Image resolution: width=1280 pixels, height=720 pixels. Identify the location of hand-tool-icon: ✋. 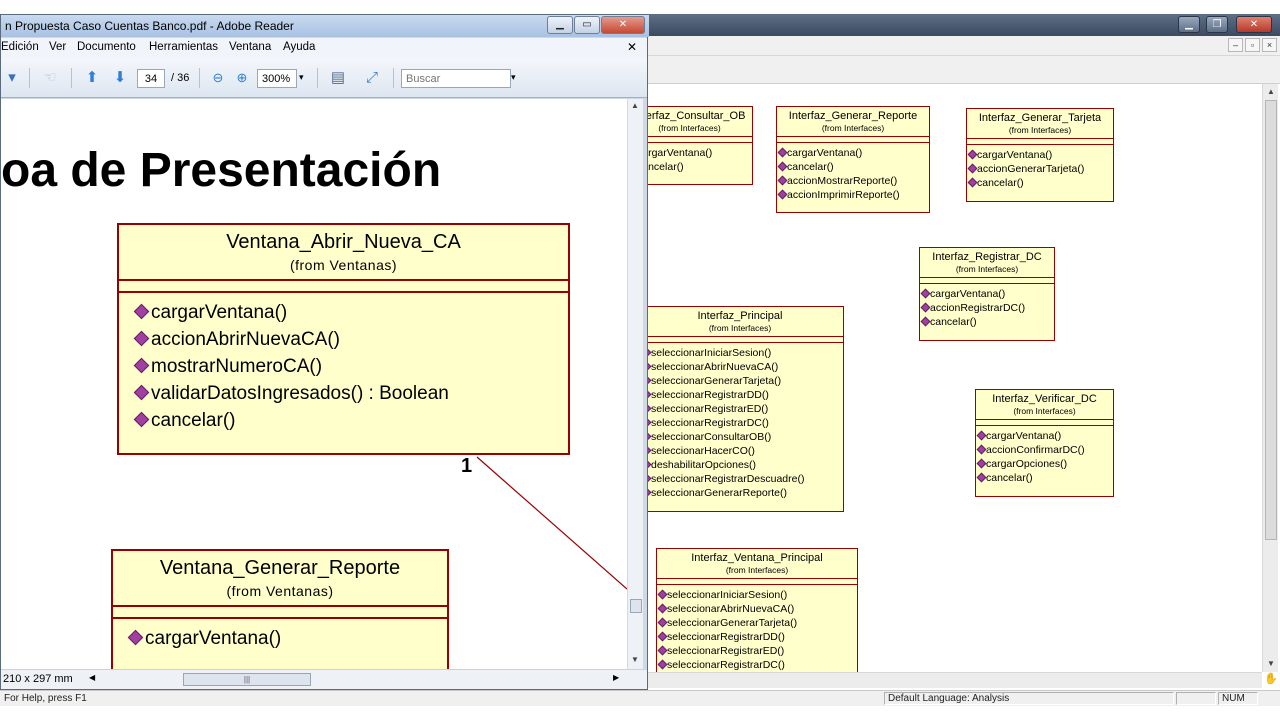
(1271, 680).